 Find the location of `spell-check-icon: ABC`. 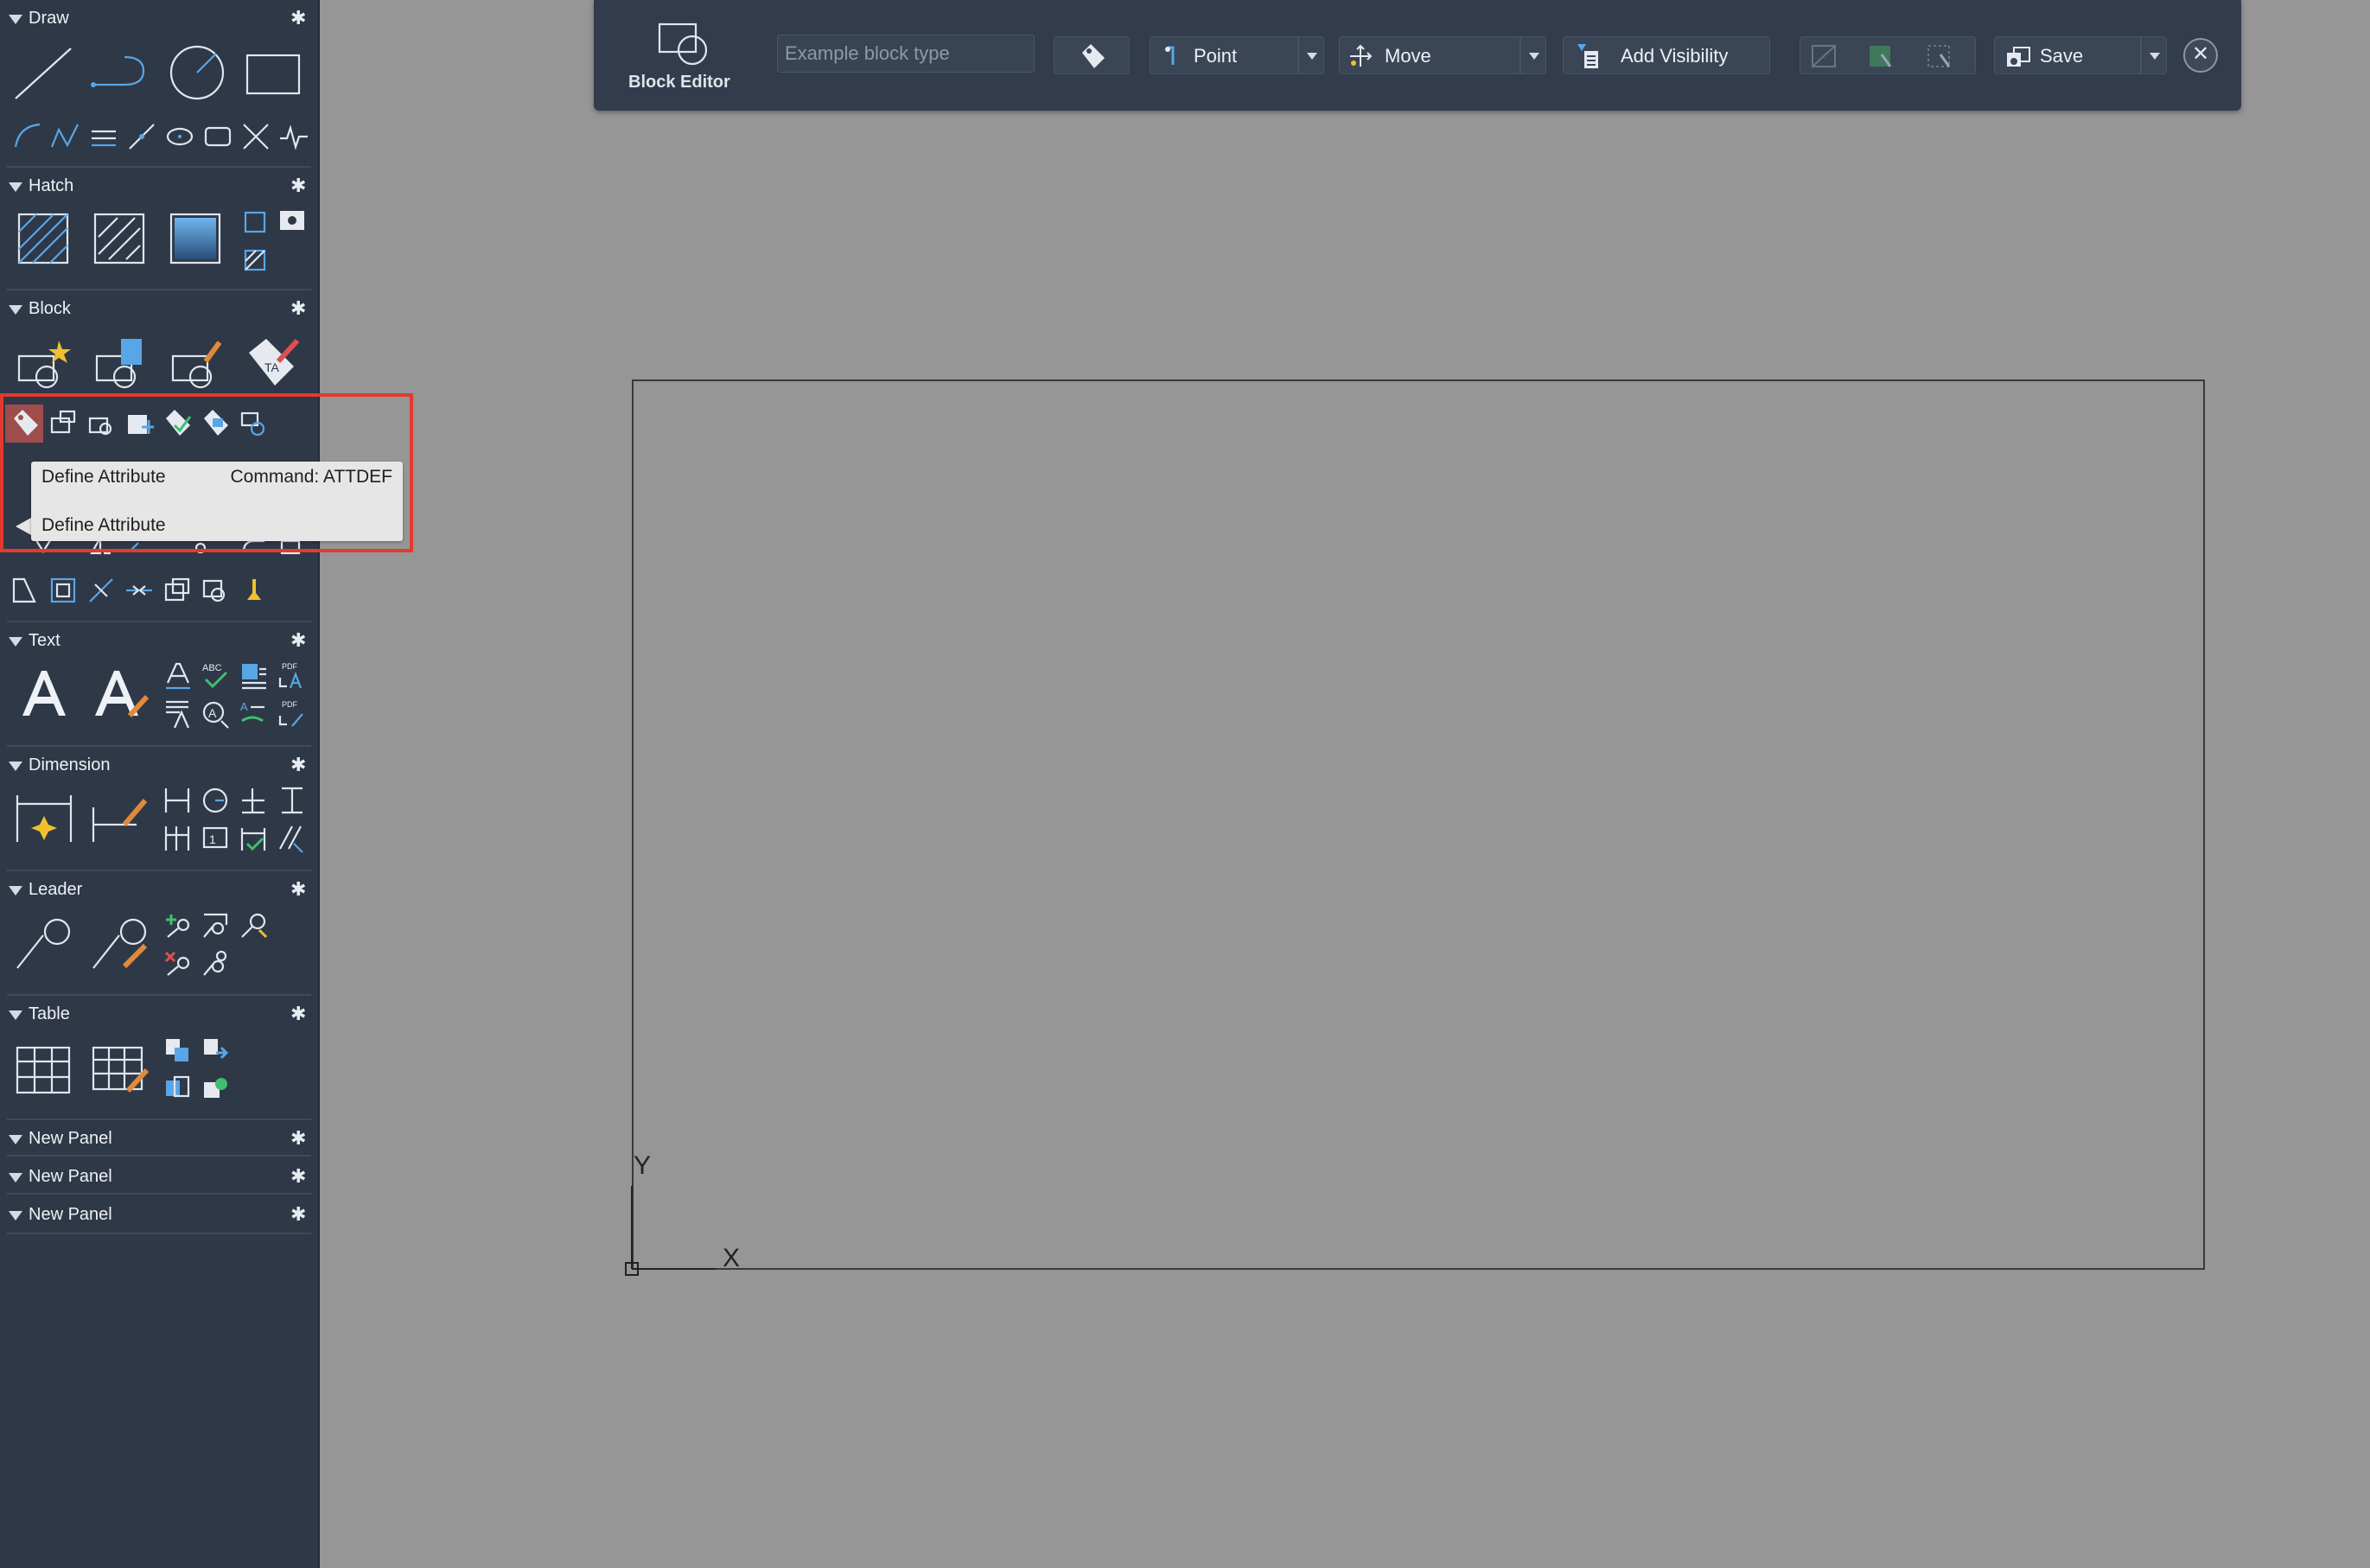

spell-check-icon: ABC is located at coordinates (215, 676).